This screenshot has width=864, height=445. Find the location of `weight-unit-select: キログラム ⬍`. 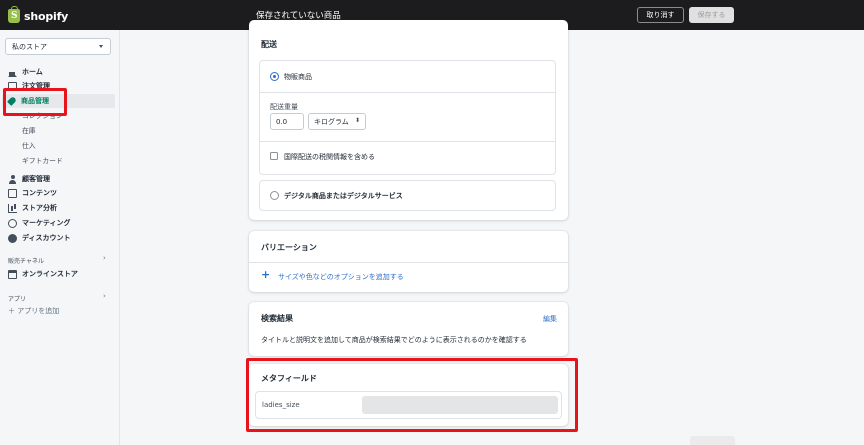

weight-unit-select: キログラム ⬍ is located at coordinates (337, 121).